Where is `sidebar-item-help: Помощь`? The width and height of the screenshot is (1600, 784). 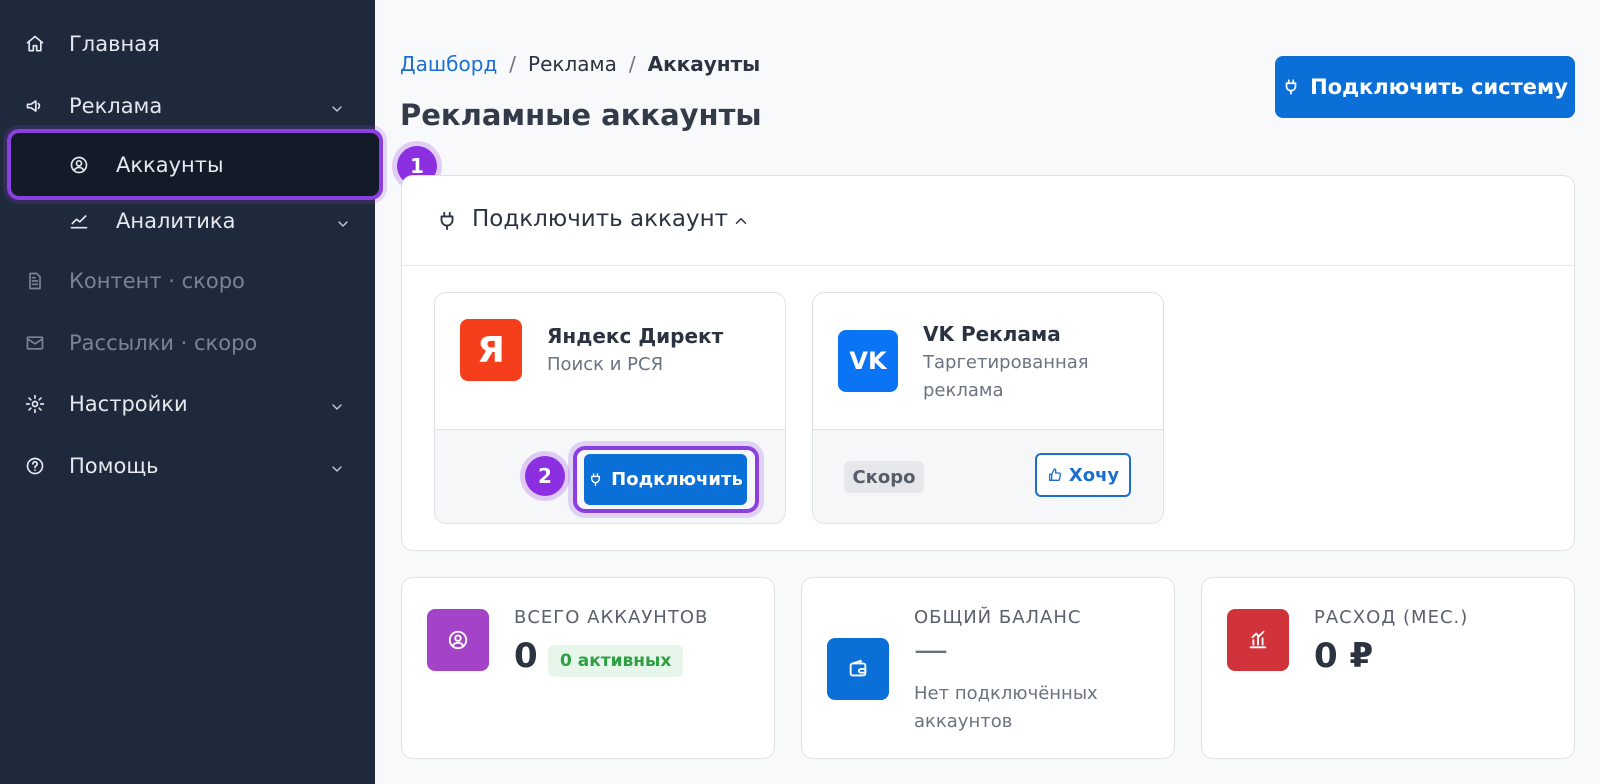 sidebar-item-help: Помощь is located at coordinates (187, 466).